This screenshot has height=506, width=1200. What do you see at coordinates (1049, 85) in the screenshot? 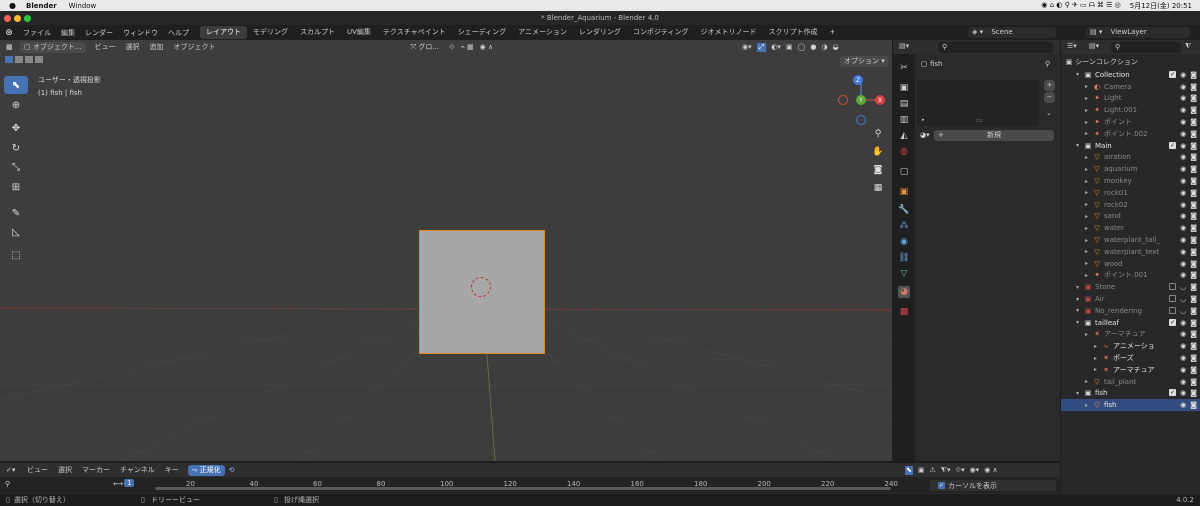
I see `add-slot-button: +` at bounding box center [1049, 85].